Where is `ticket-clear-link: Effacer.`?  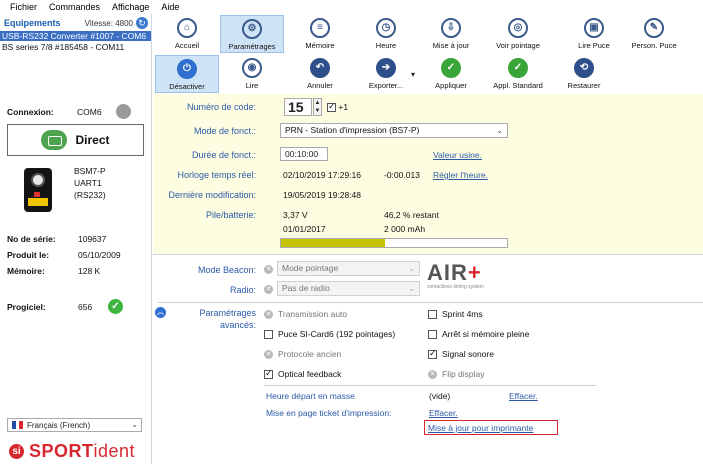
ticket-clear-link: Effacer. is located at coordinates (443, 413).